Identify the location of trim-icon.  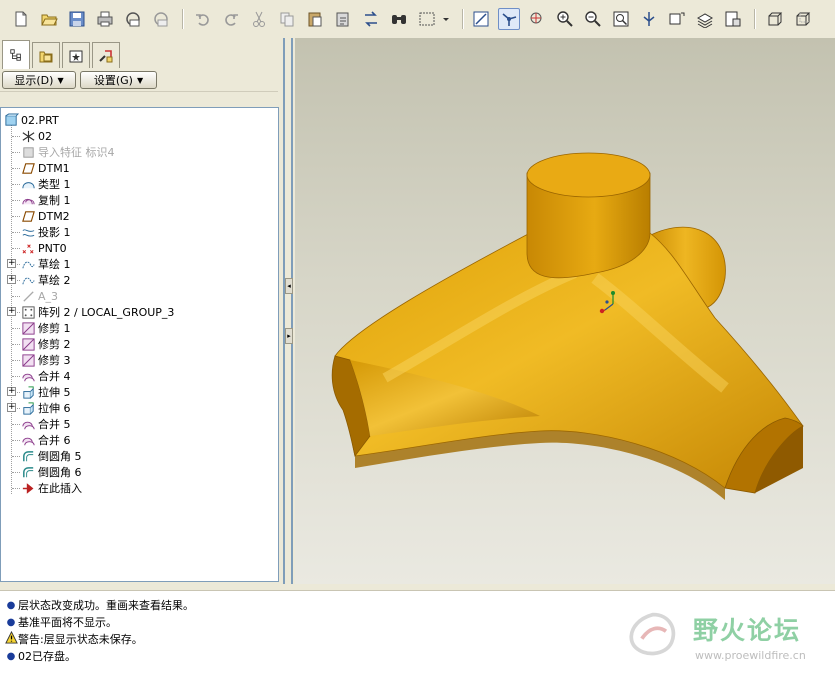
(28, 328).